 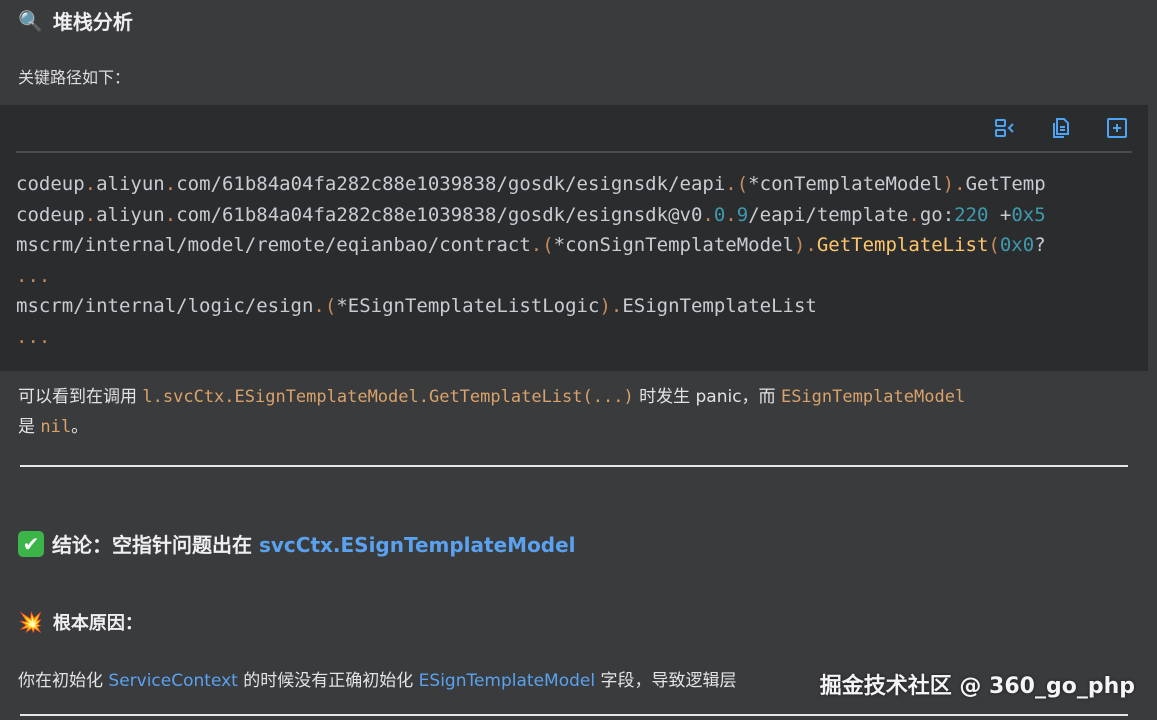 What do you see at coordinates (56, 427) in the screenshot?
I see `inline-code: nil` at bounding box center [56, 427].